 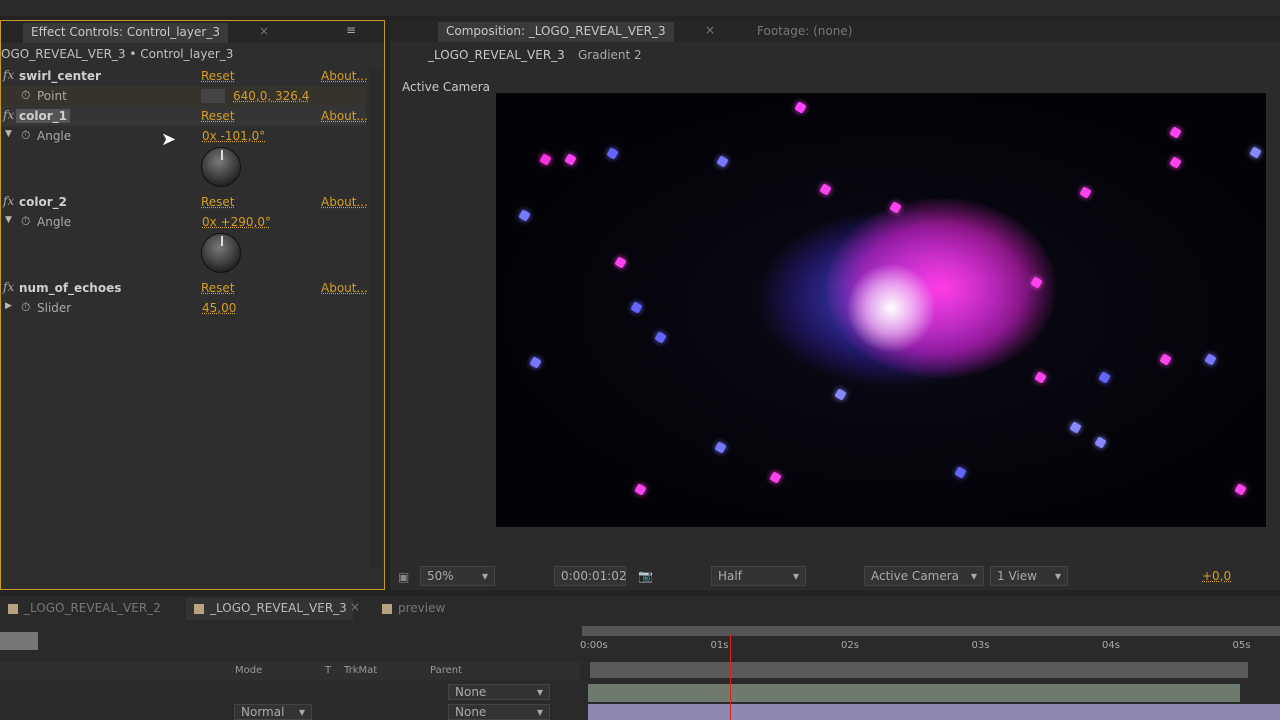 I want to click on timeline-tab-active: _LOGO_REVEAL_VER_3, so click(x=269, y=609).